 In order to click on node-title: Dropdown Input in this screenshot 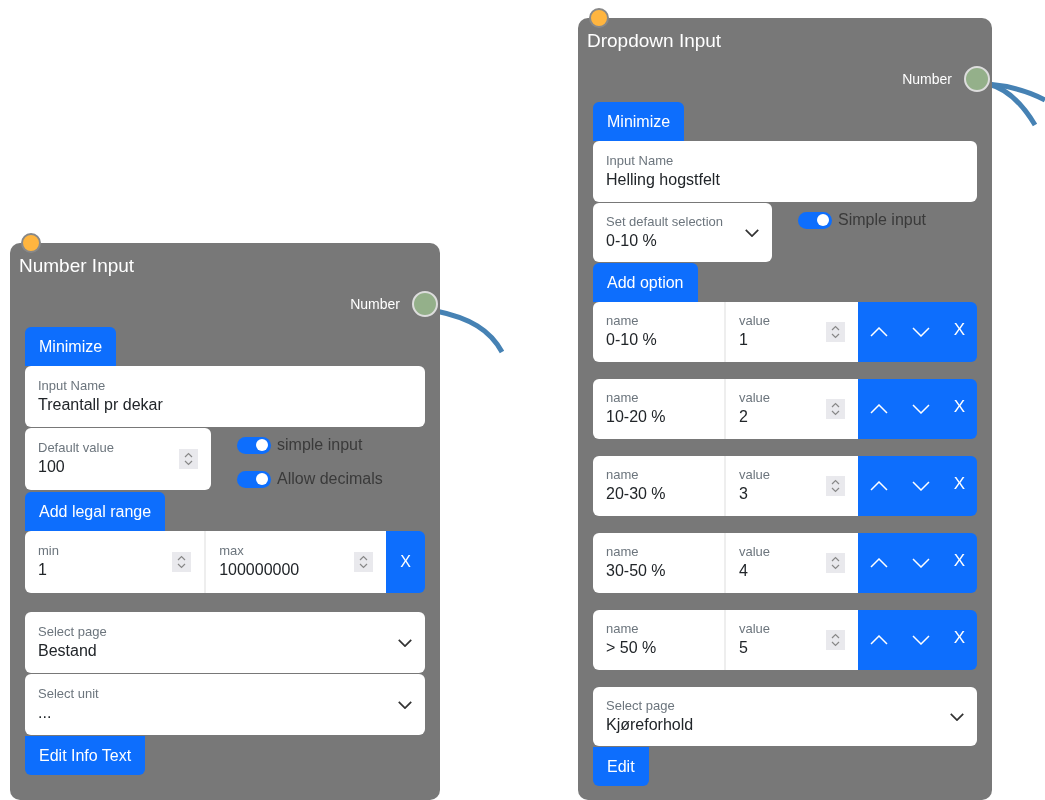, I will do `click(655, 41)`.